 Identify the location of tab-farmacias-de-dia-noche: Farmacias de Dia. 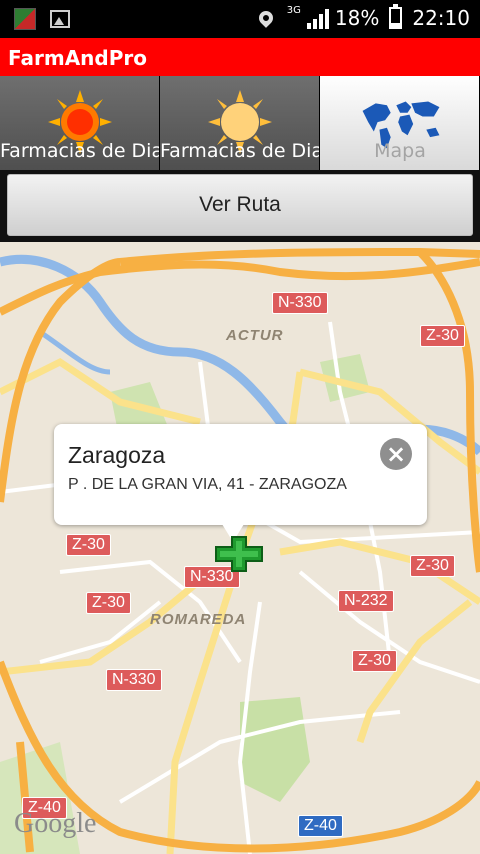
(240, 123).